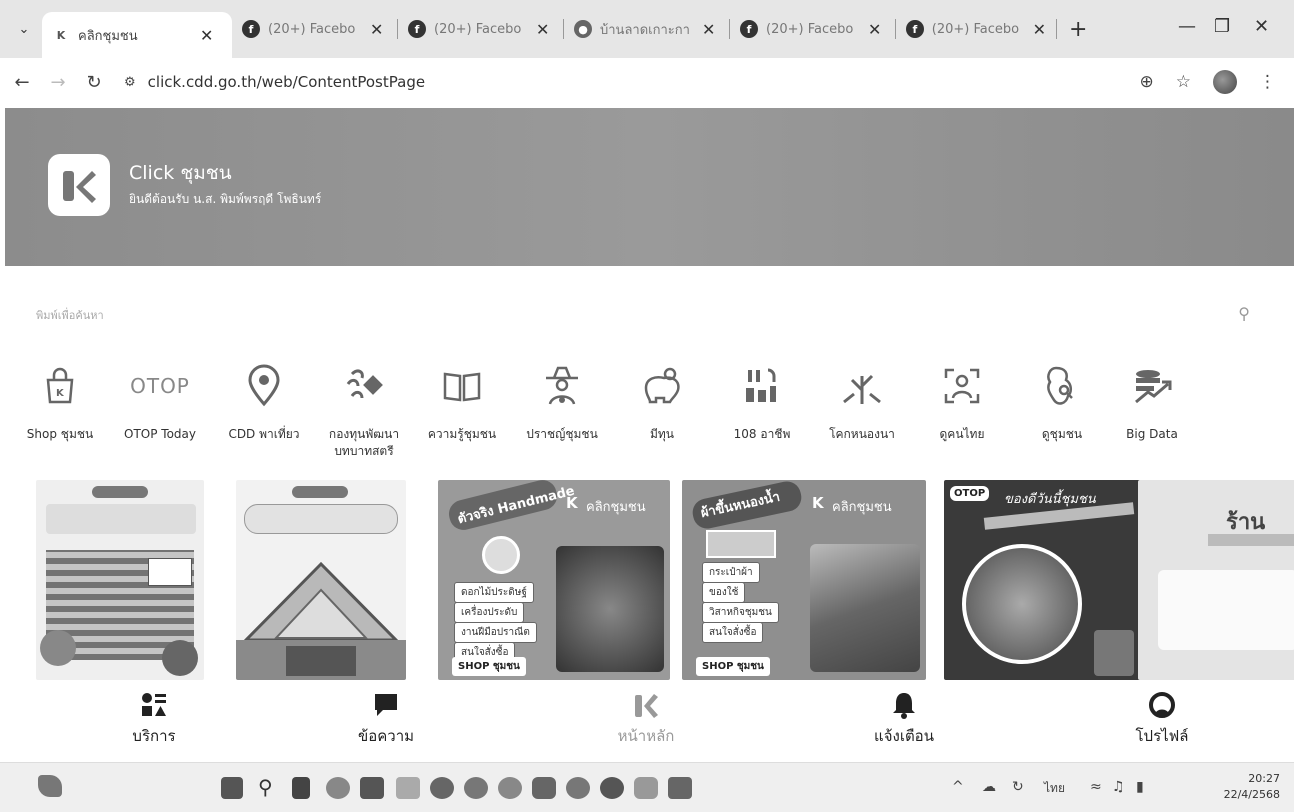  Describe the element at coordinates (1261, 26) in the screenshot. I see `window-close-icon: ✕` at that location.